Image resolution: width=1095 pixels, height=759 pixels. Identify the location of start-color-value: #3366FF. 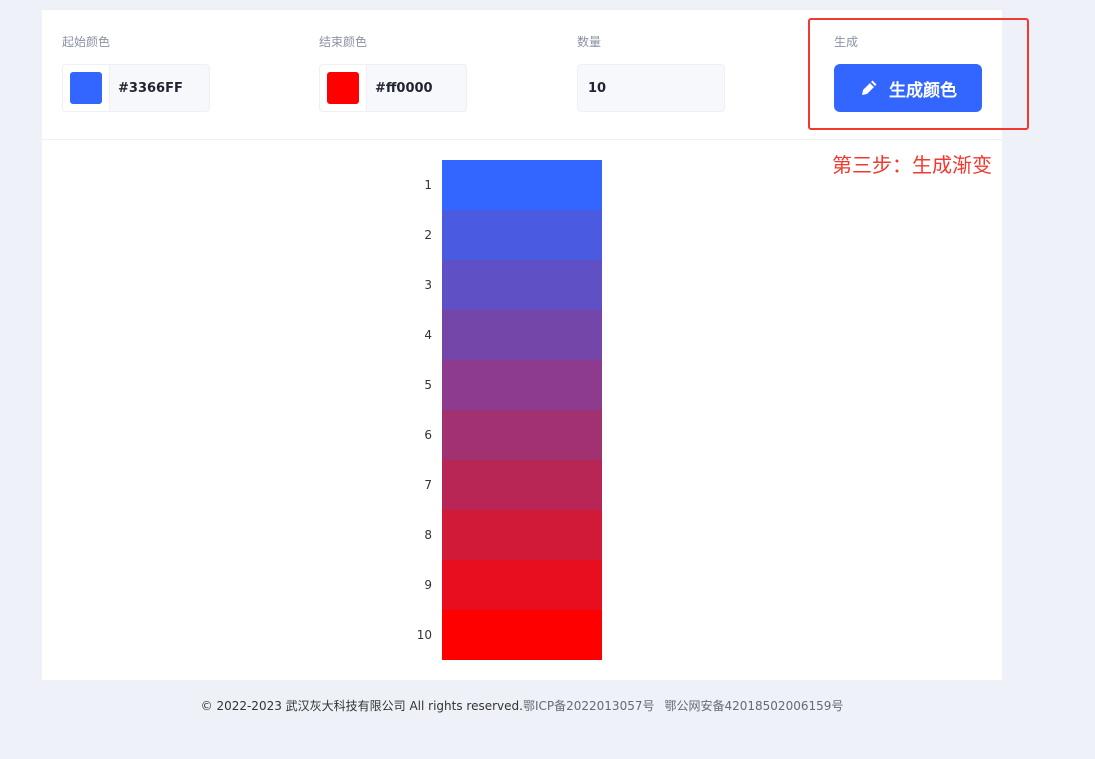
(146, 88).